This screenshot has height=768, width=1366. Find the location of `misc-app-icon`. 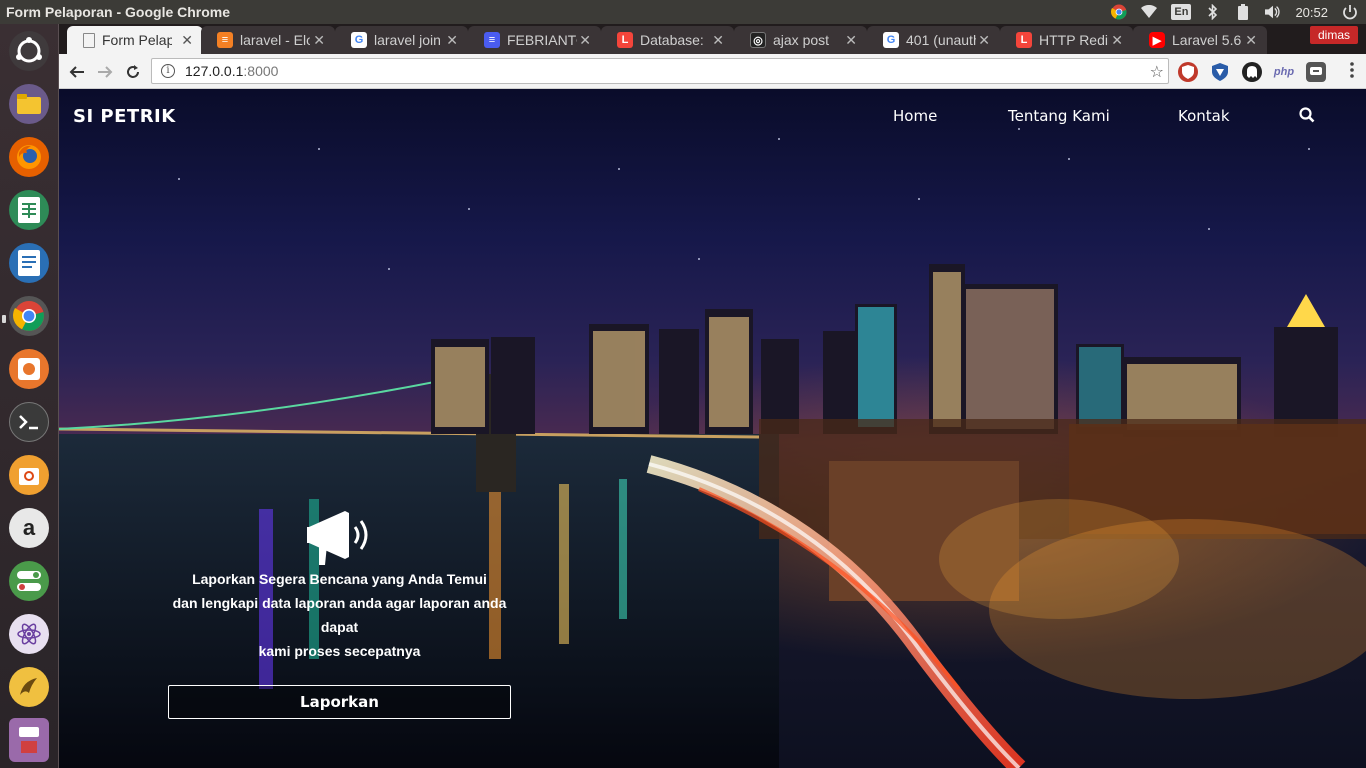

misc-app-icon is located at coordinates (29, 740).